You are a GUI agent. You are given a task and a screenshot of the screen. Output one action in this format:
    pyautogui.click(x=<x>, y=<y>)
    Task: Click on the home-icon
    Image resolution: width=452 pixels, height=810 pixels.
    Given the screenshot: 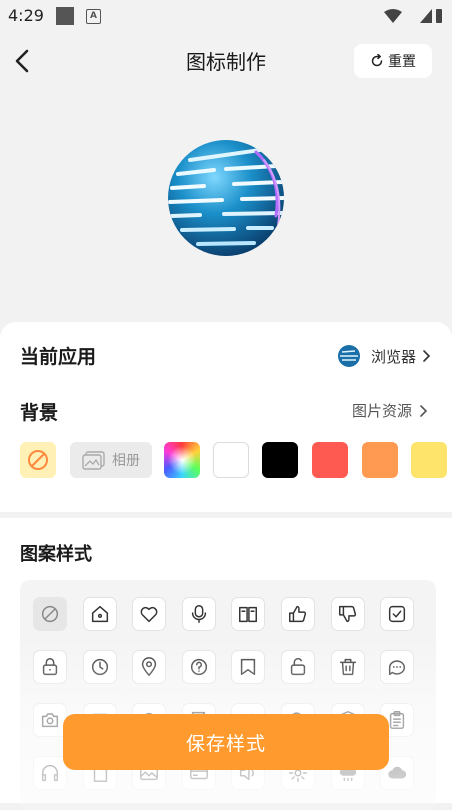 What is the action you would take?
    pyautogui.click(x=100, y=614)
    